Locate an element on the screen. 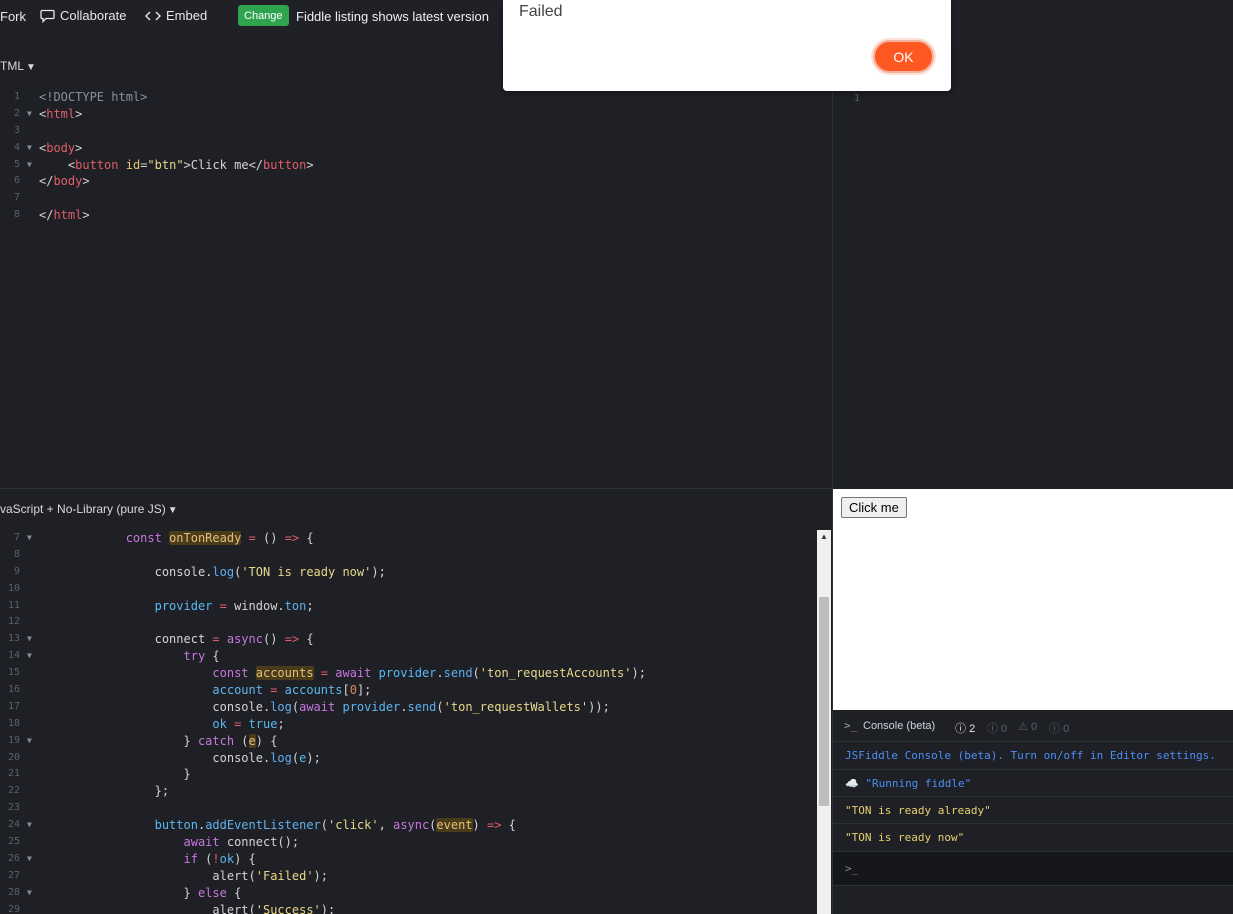  horizontal-divider is located at coordinates (416, 488).